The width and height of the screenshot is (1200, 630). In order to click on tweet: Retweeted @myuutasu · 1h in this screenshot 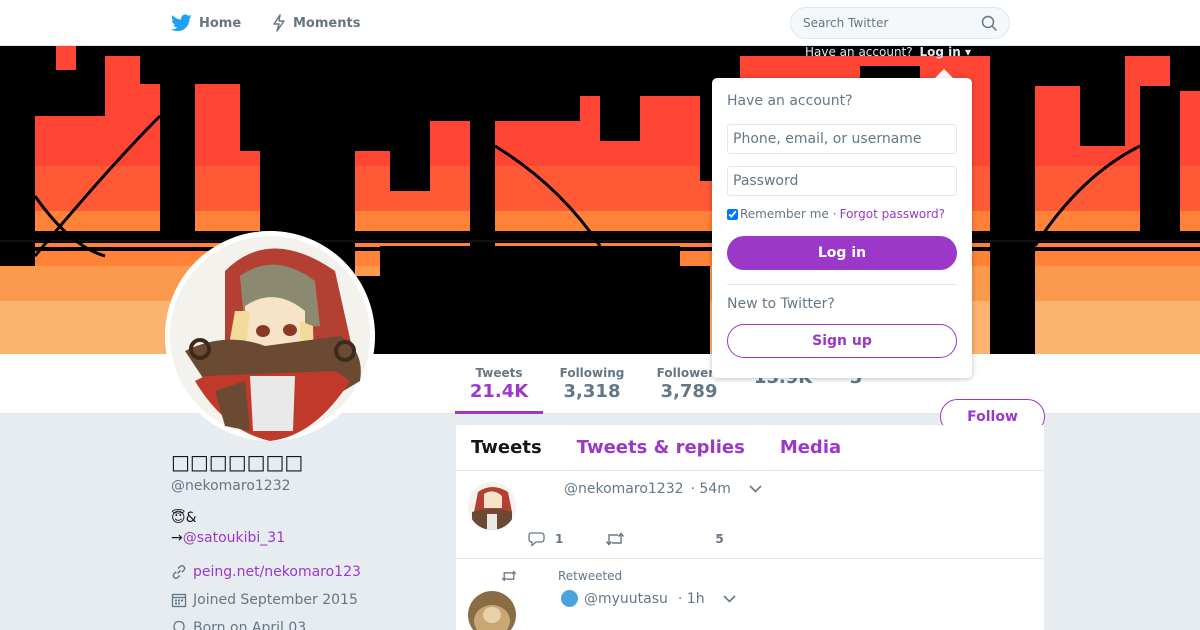, I will do `click(750, 594)`.